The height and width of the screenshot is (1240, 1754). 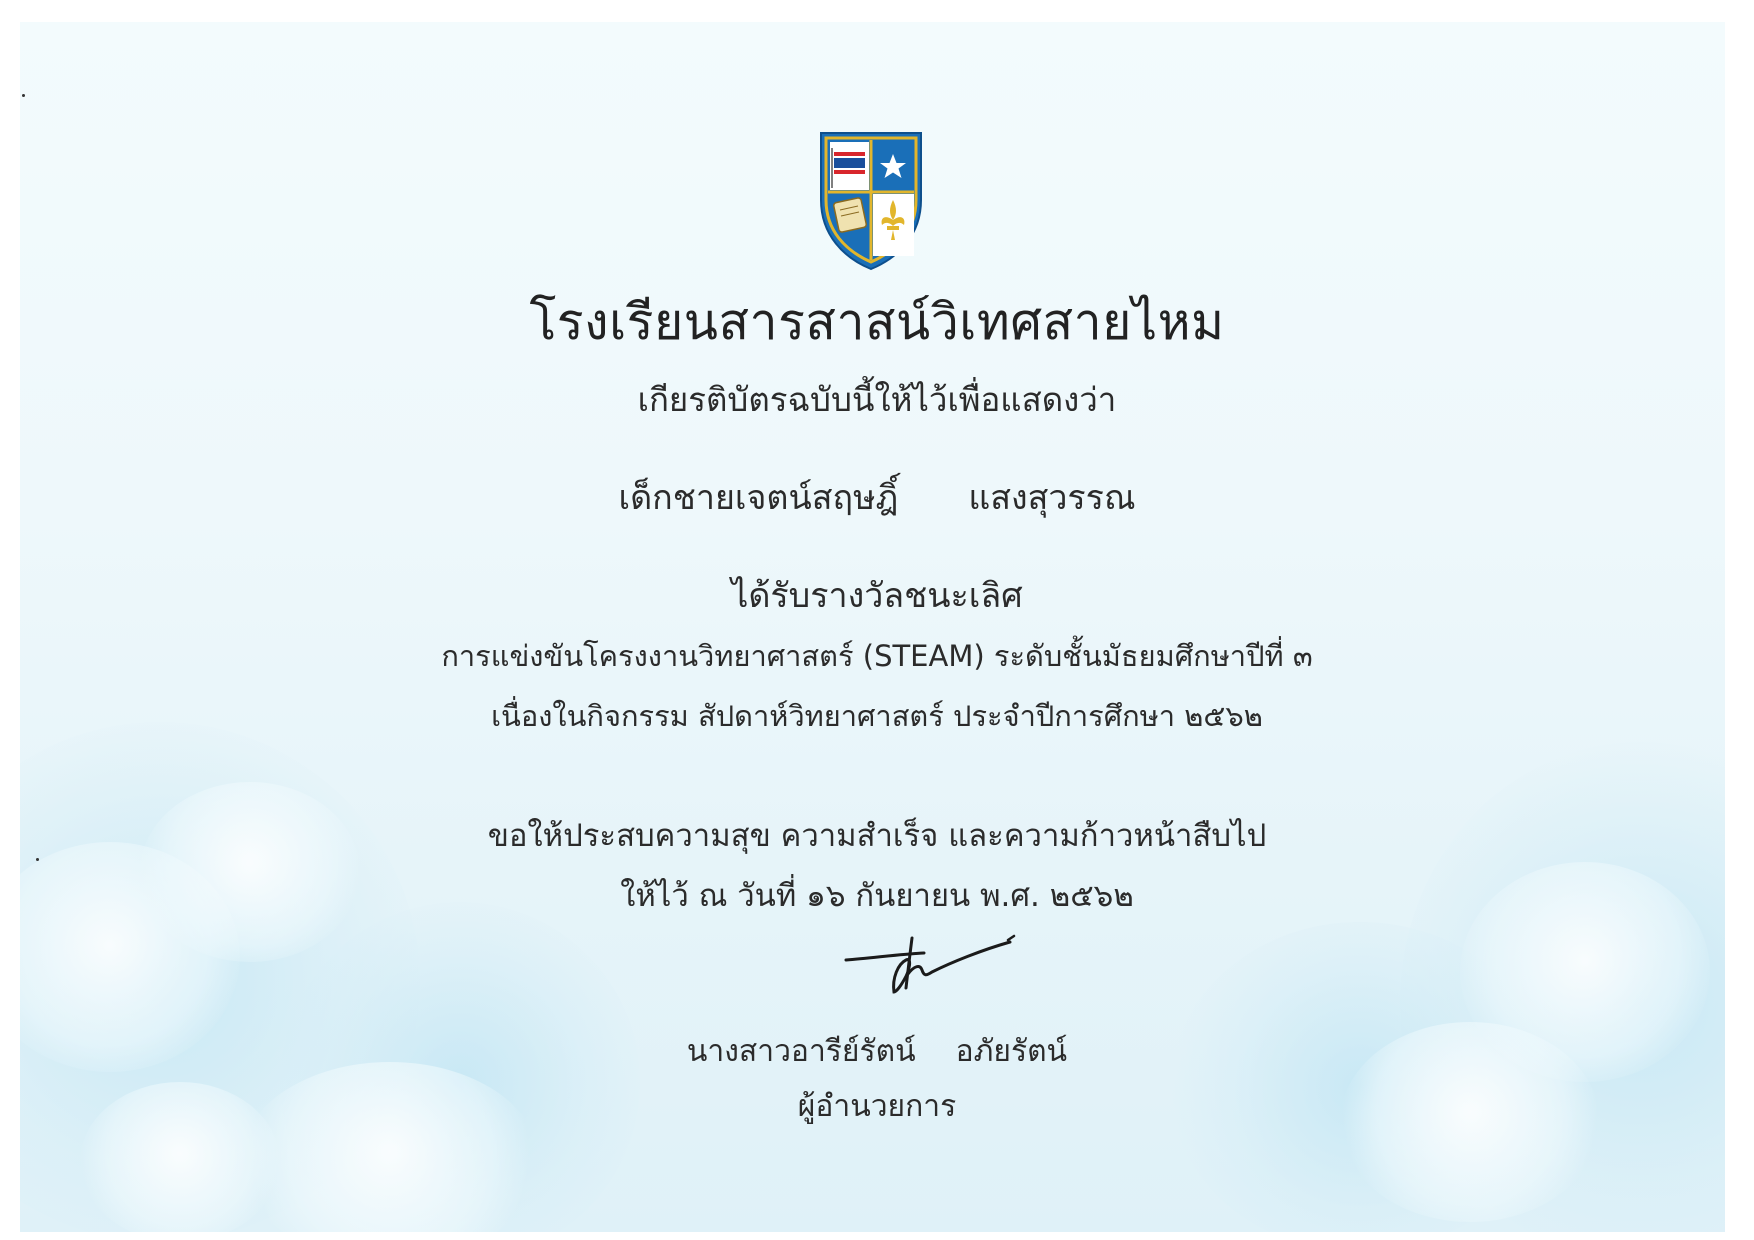 I want to click on signatory-first-name: นางสาวอารีย์รัตน์, so click(x=801, y=1051).